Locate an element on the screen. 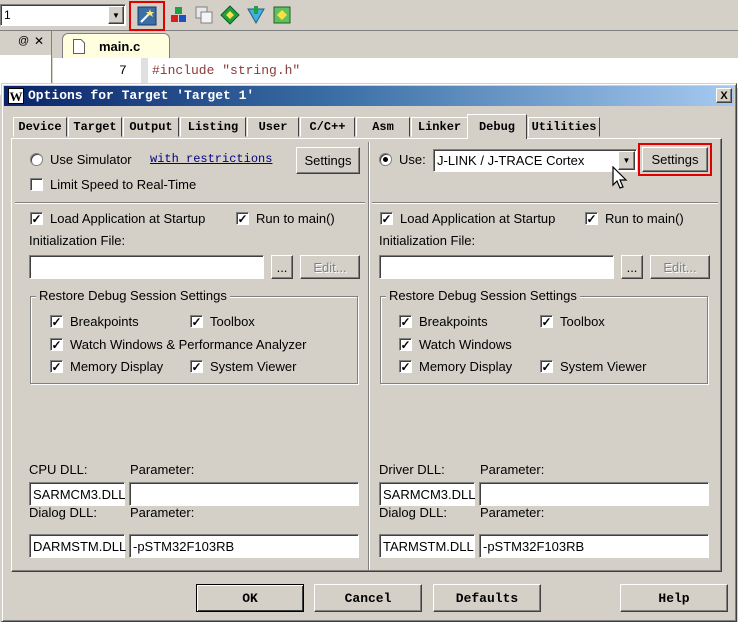 This screenshot has width=738, height=622. dialog-close-button: X is located at coordinates (724, 95).